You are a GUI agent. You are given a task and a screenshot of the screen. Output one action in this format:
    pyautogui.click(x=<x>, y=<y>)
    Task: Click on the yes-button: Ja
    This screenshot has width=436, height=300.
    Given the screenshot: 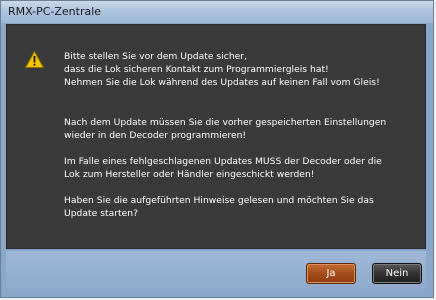 What is the action you would take?
    pyautogui.click(x=331, y=273)
    